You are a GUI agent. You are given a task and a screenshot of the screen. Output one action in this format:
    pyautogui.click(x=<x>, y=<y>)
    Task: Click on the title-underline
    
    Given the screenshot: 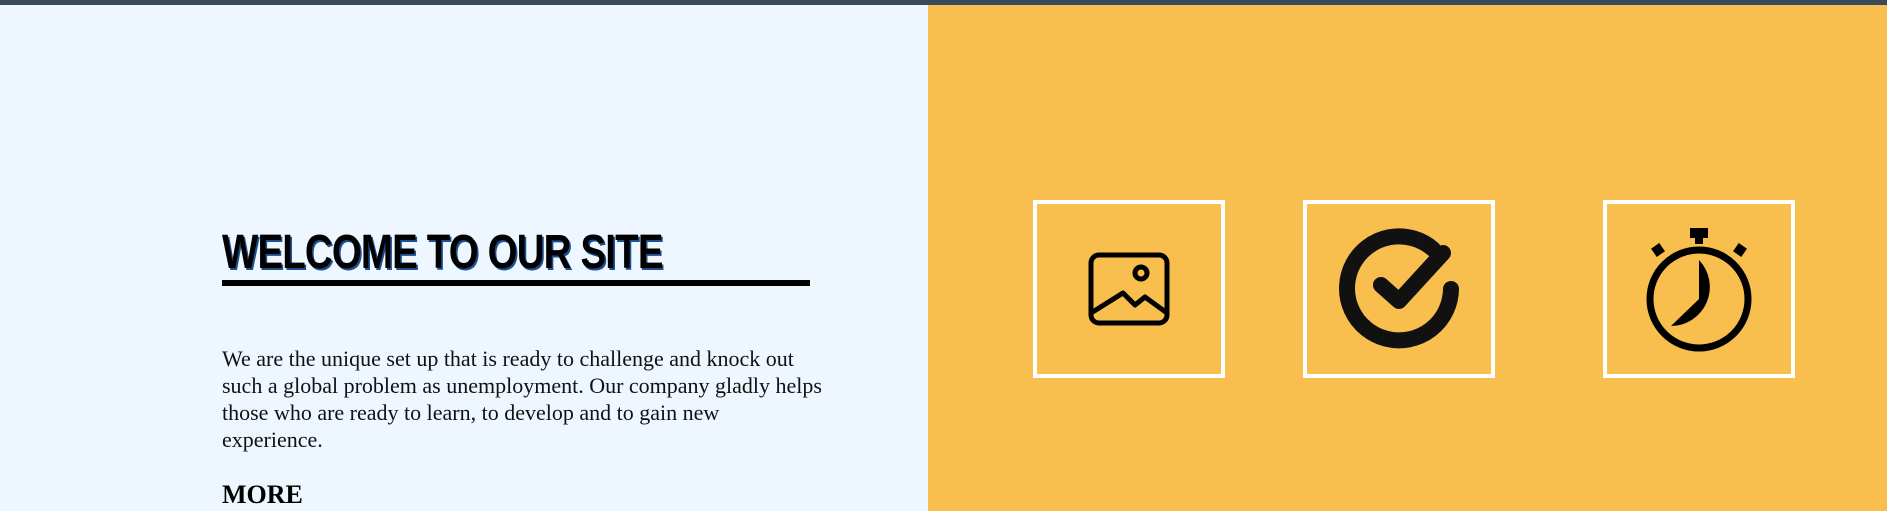 What is the action you would take?
    pyautogui.click(x=516, y=283)
    